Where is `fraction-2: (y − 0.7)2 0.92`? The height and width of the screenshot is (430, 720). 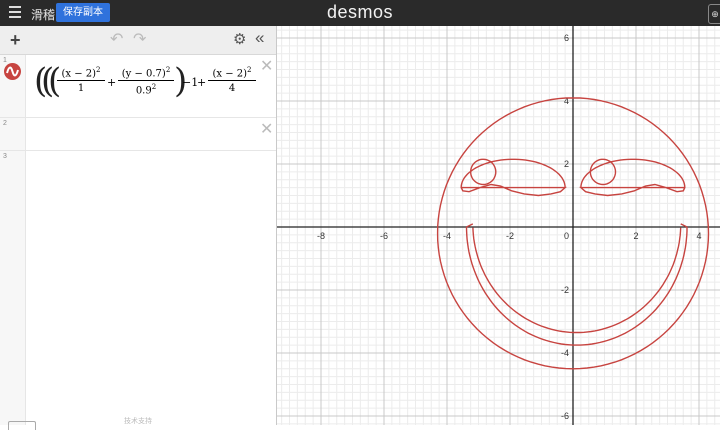 fraction-2: (y − 0.7)2 0.92 is located at coordinates (146, 81).